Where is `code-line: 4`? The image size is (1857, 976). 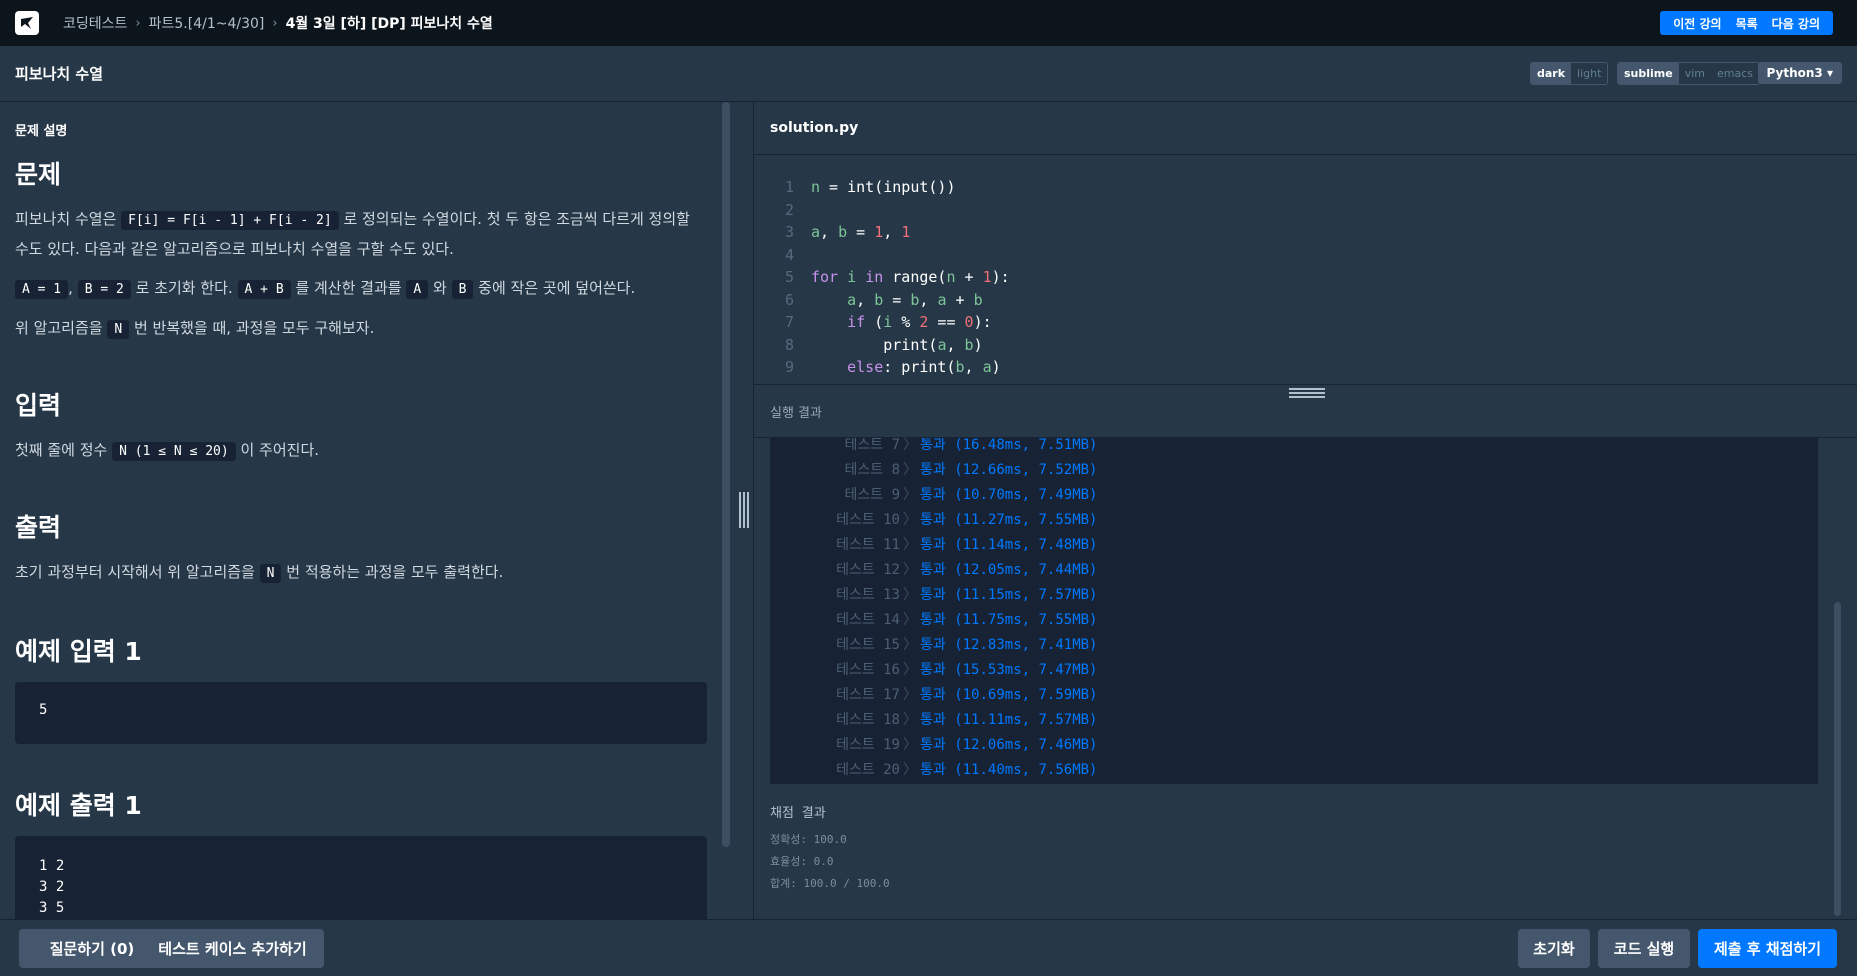
code-line: 4 is located at coordinates (1305, 255).